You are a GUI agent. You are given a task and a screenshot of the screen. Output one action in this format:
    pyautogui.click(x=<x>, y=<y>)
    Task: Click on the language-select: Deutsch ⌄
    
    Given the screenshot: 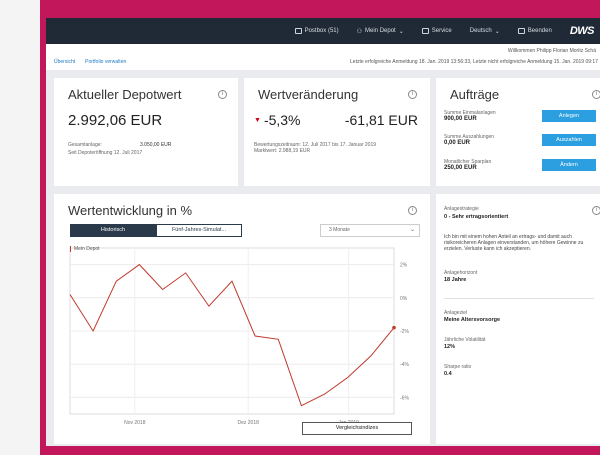 What is the action you would take?
    pyautogui.click(x=485, y=31)
    